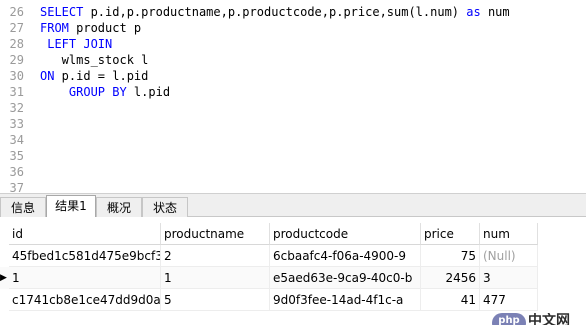 This screenshot has width=586, height=325. Describe the element at coordinates (16, 172) in the screenshot. I see `line-number: 36` at that location.